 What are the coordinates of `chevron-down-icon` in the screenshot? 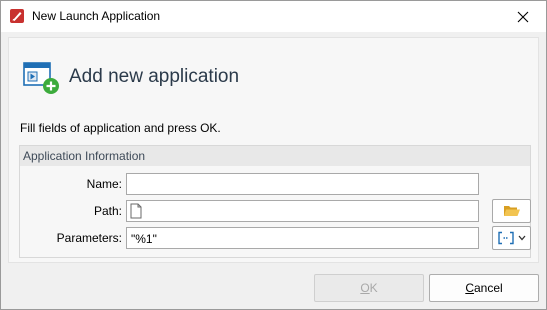 It's located at (522, 238).